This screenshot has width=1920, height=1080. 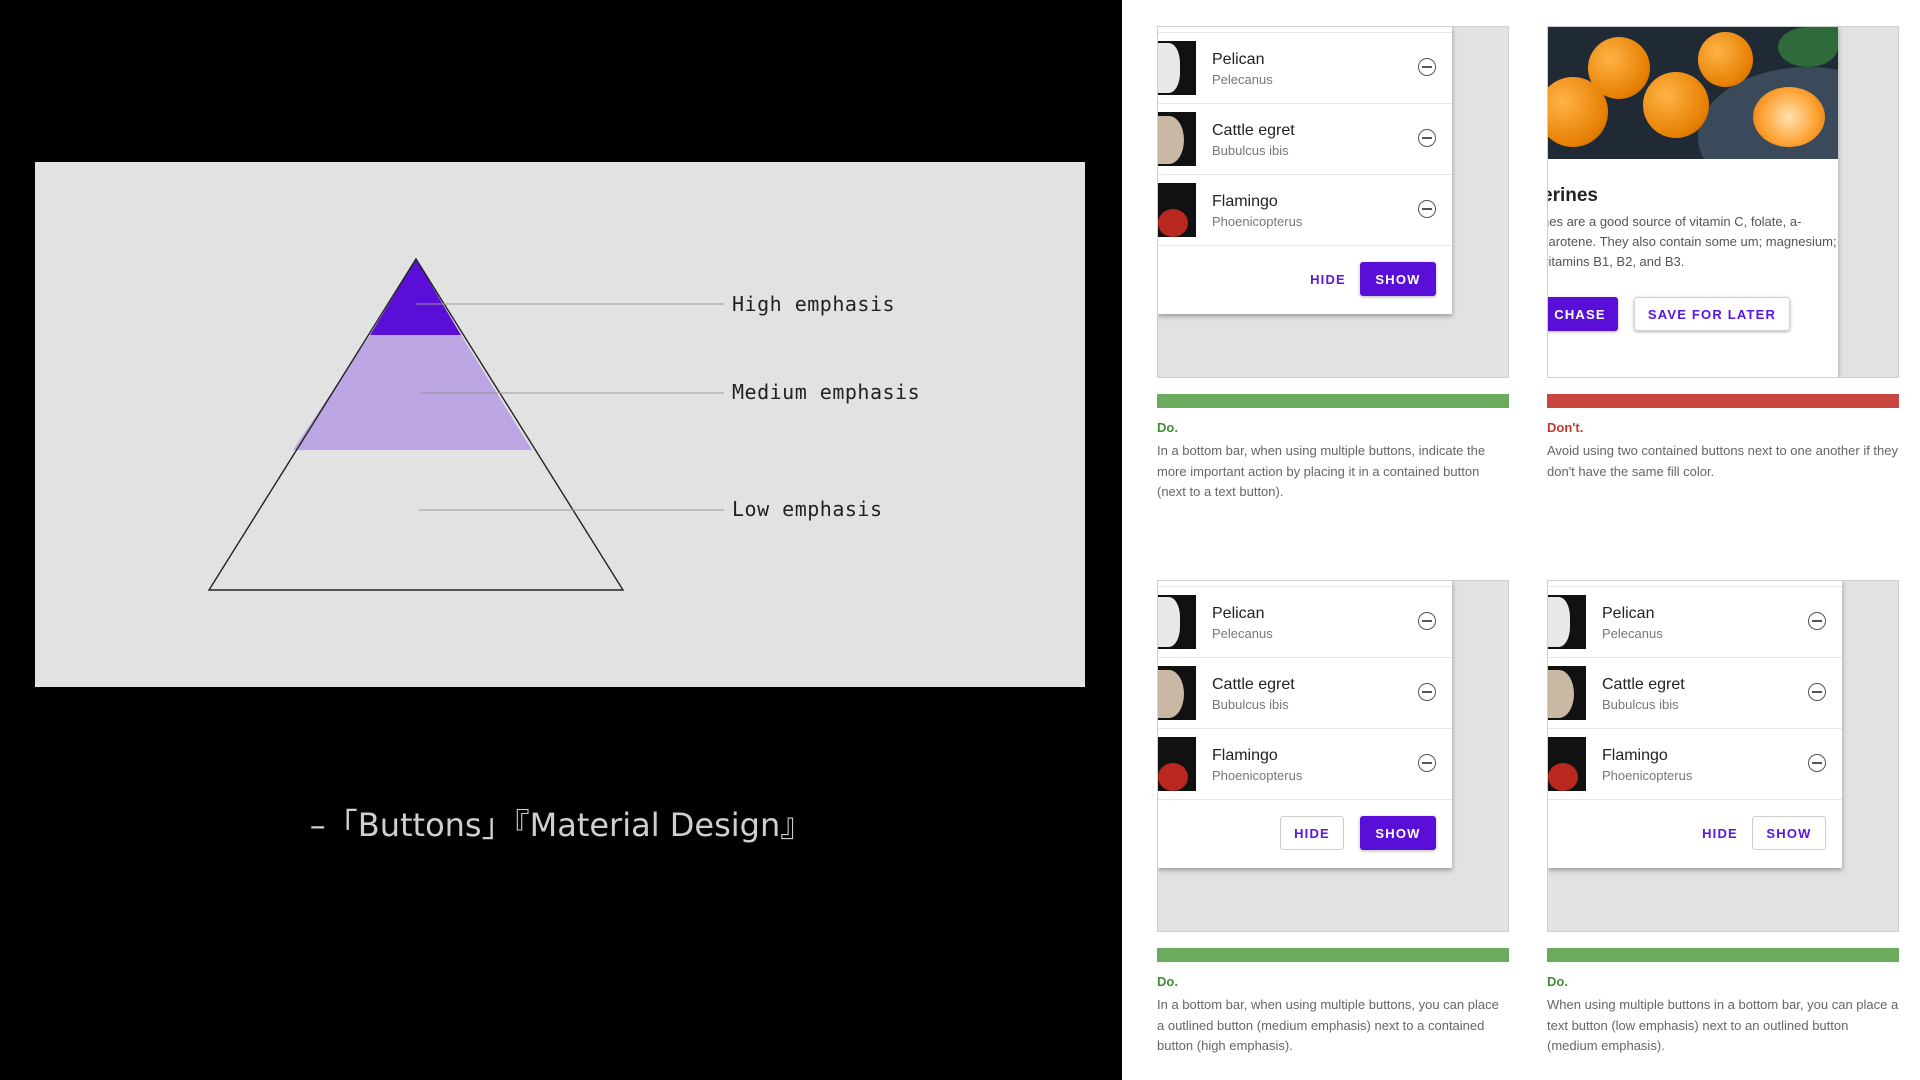 I want to click on tangerines-photo, so click(x=1693, y=93).